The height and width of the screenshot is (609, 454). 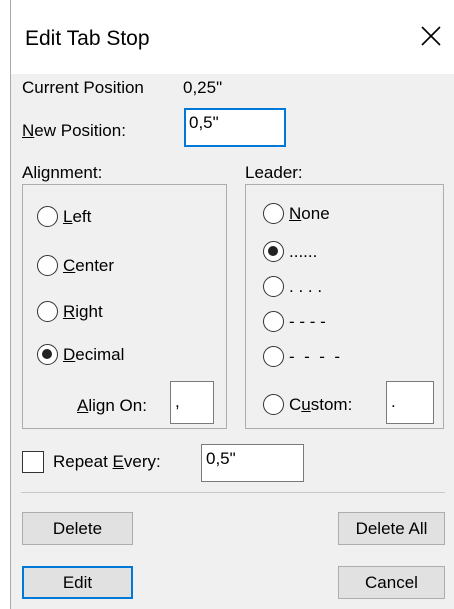 What do you see at coordinates (62, 172) in the screenshot?
I see `alignment-label: Alignment:` at bounding box center [62, 172].